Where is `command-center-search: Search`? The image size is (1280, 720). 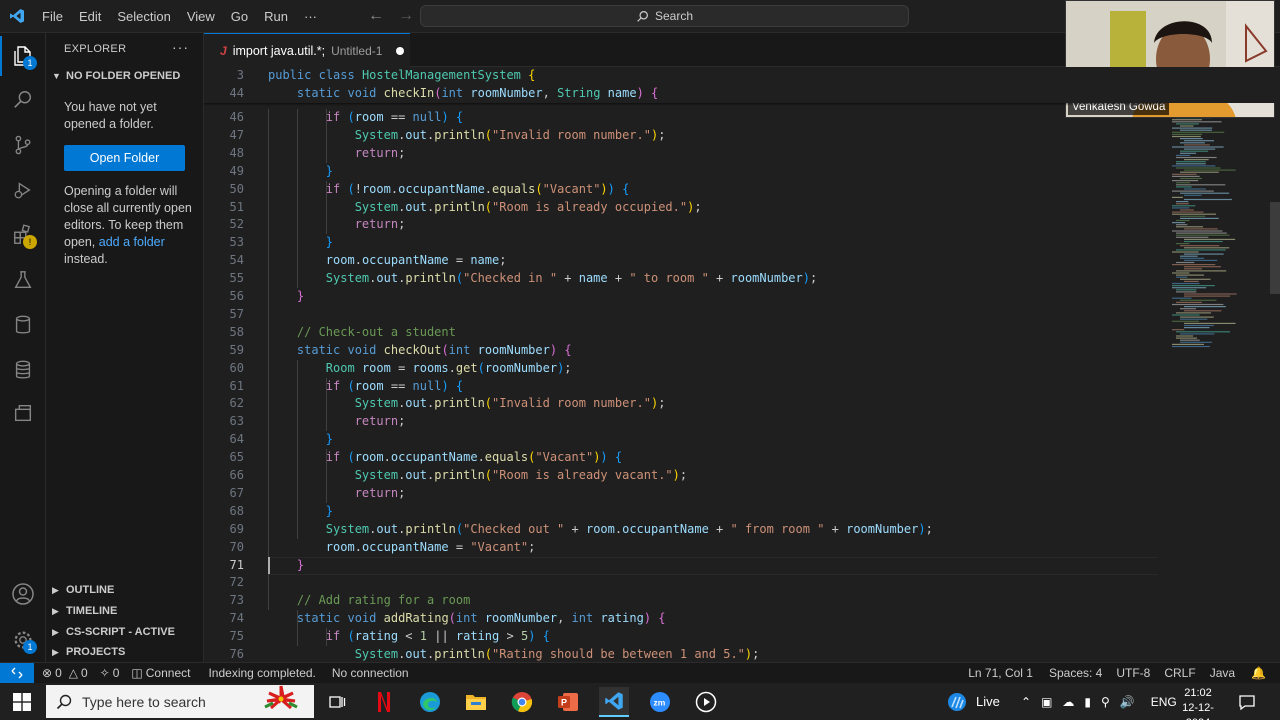
command-center-search: Search is located at coordinates (664, 16).